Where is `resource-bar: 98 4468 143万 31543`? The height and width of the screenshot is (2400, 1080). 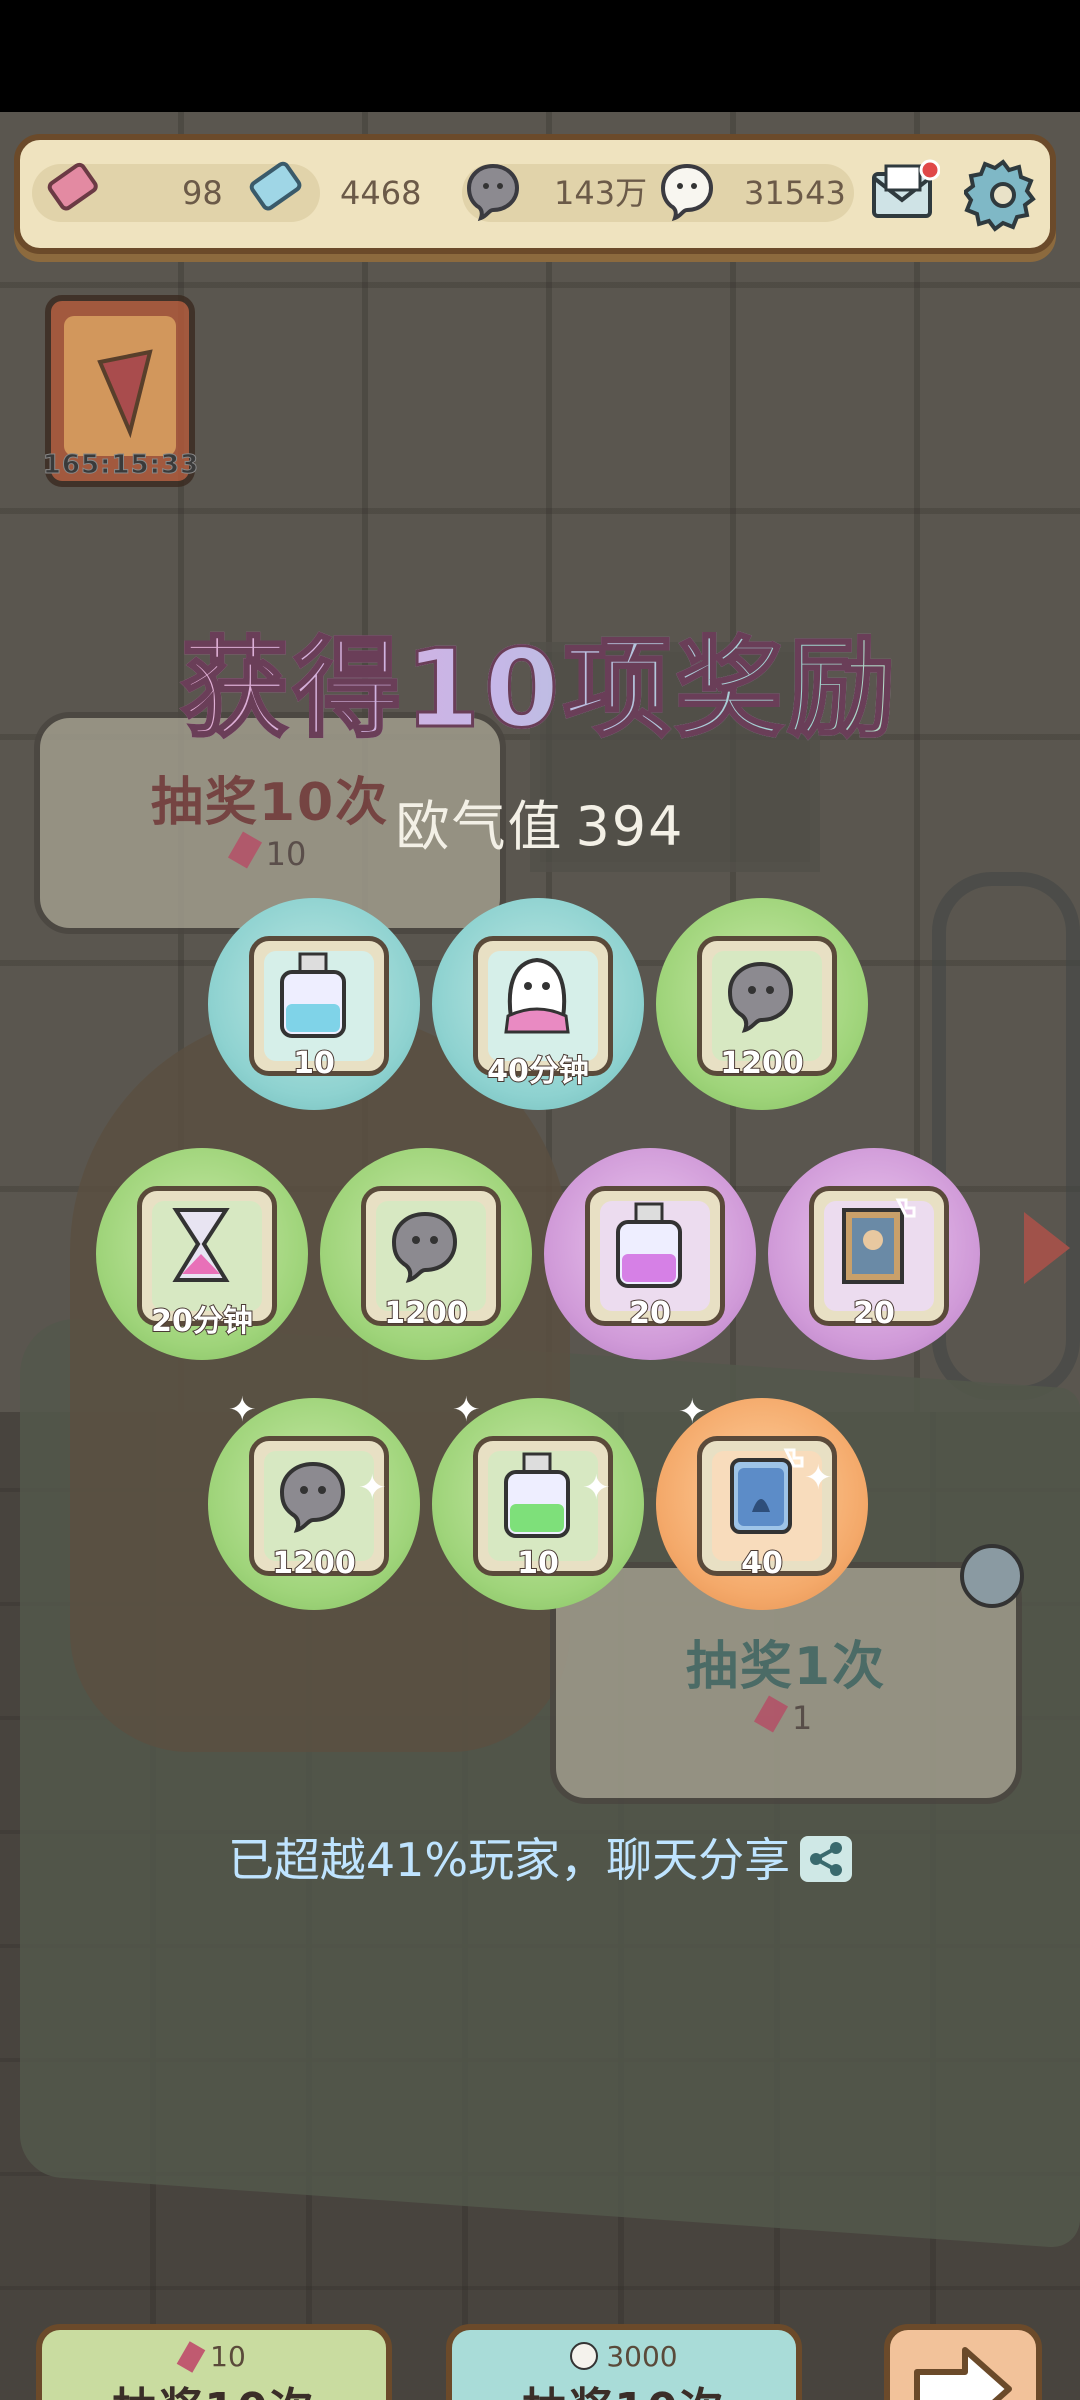 resource-bar: 98 4468 143万 31543 is located at coordinates (535, 194).